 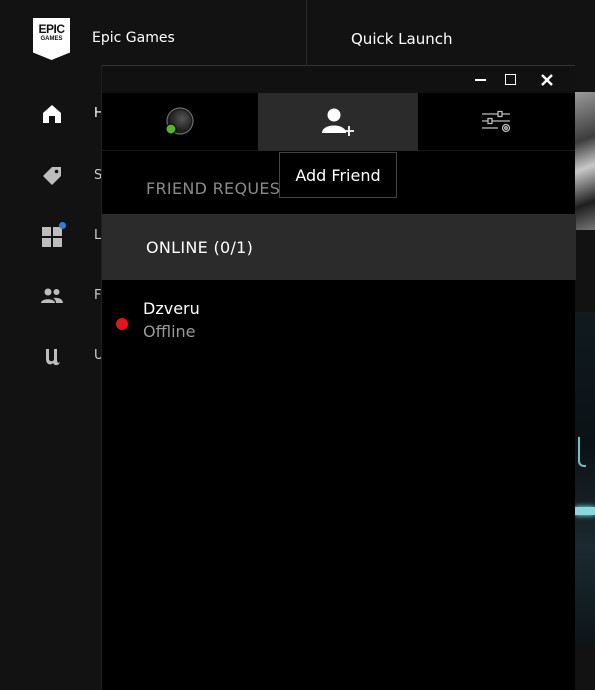 I want to click on tab-status, so click(x=180, y=122).